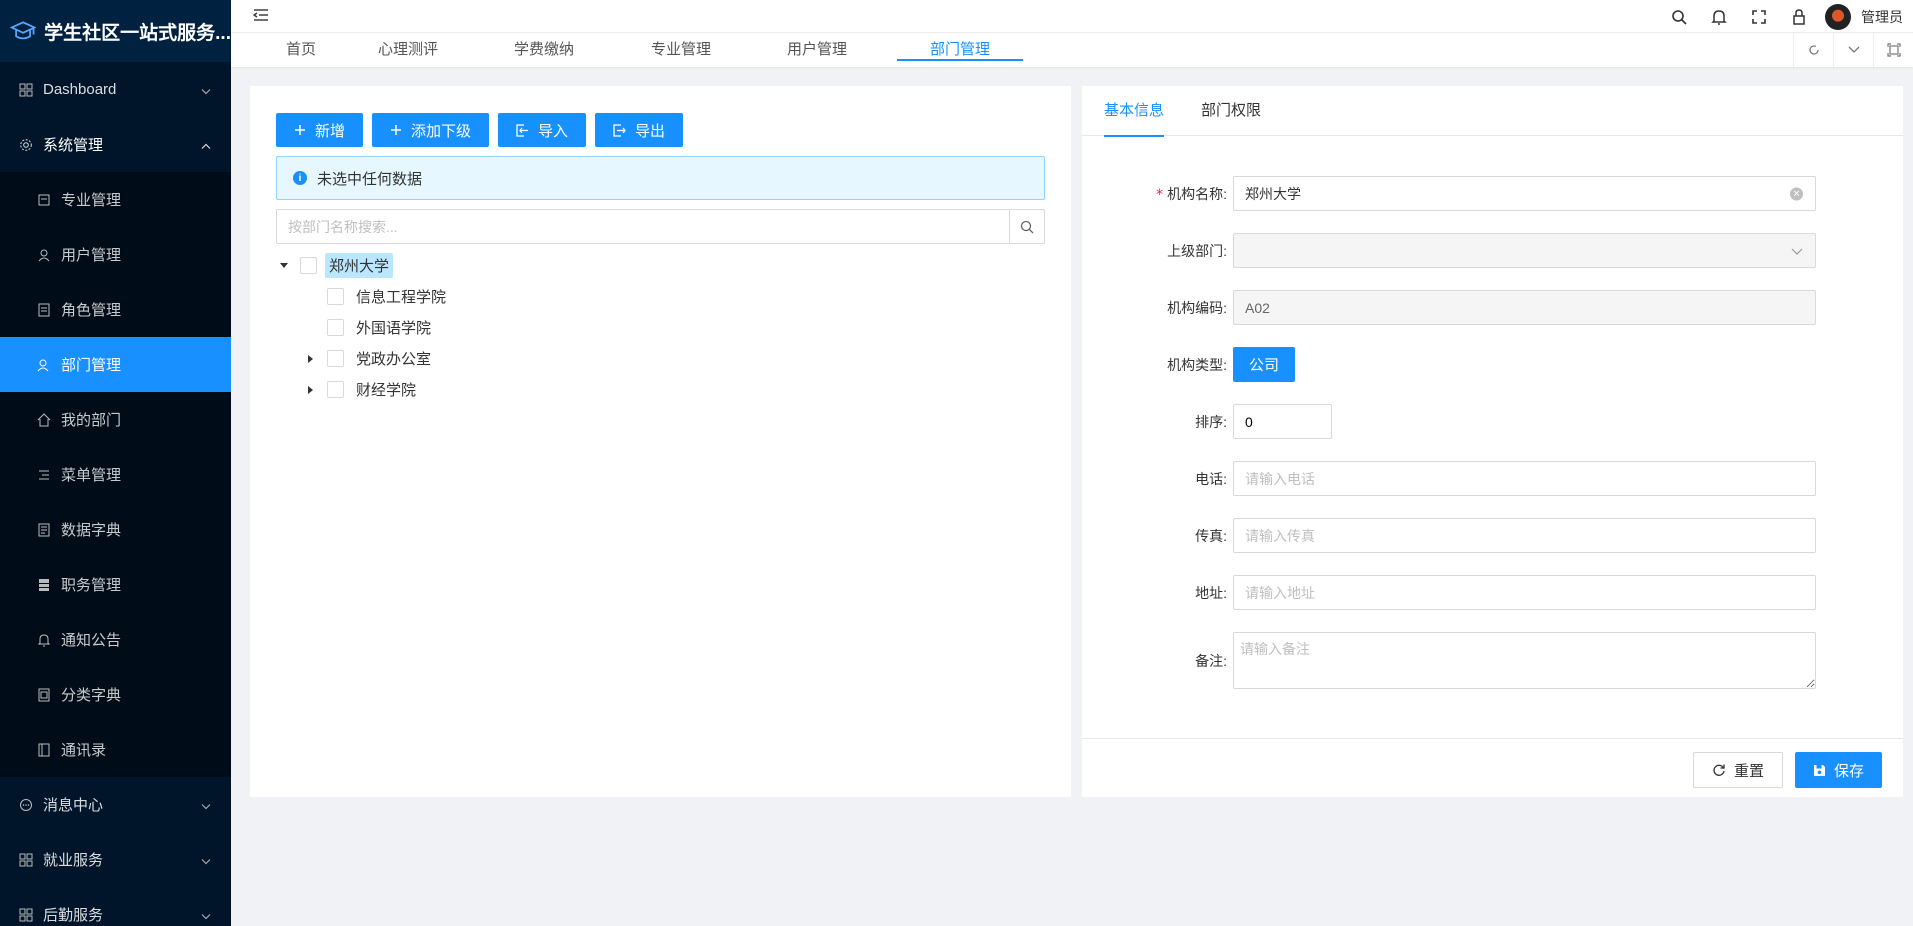 This screenshot has height=926, width=1913. I want to click on form-row-phone: 电话:, so click(1492, 478).